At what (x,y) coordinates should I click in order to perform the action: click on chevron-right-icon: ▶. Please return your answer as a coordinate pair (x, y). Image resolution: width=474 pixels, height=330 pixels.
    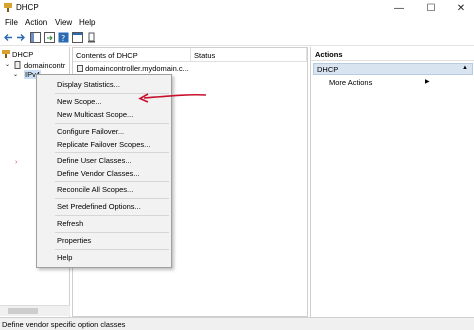
    Looking at the image, I should click on (427, 82).